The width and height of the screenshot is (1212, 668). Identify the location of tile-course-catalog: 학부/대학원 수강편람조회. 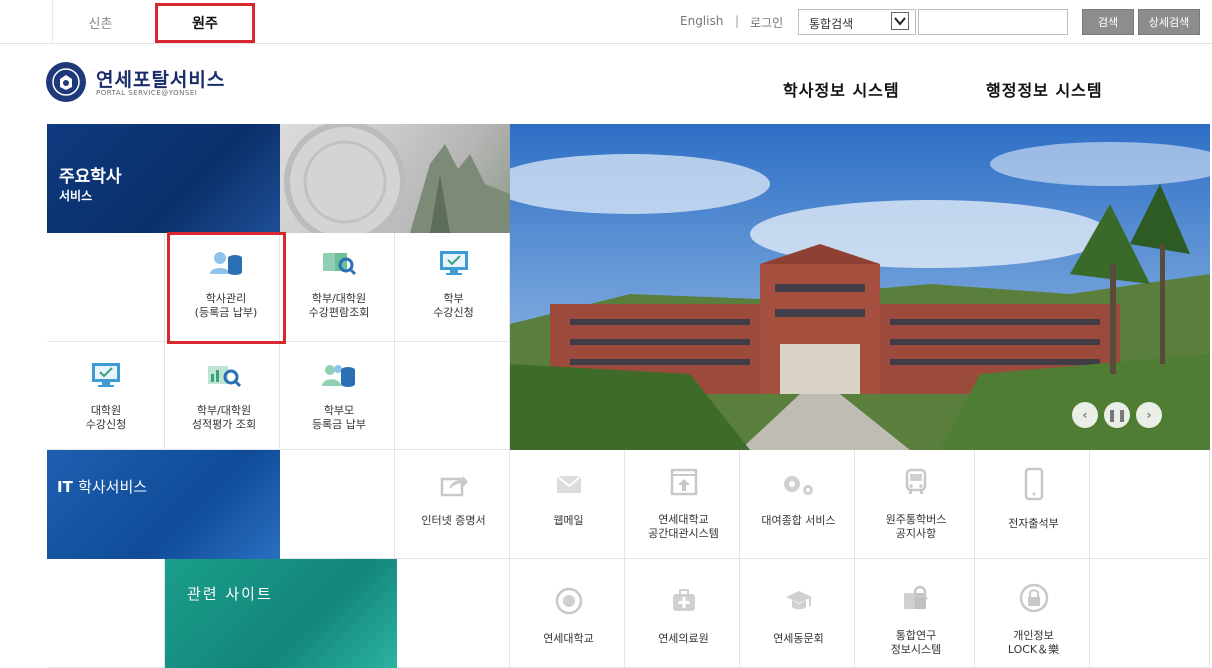
(339, 285).